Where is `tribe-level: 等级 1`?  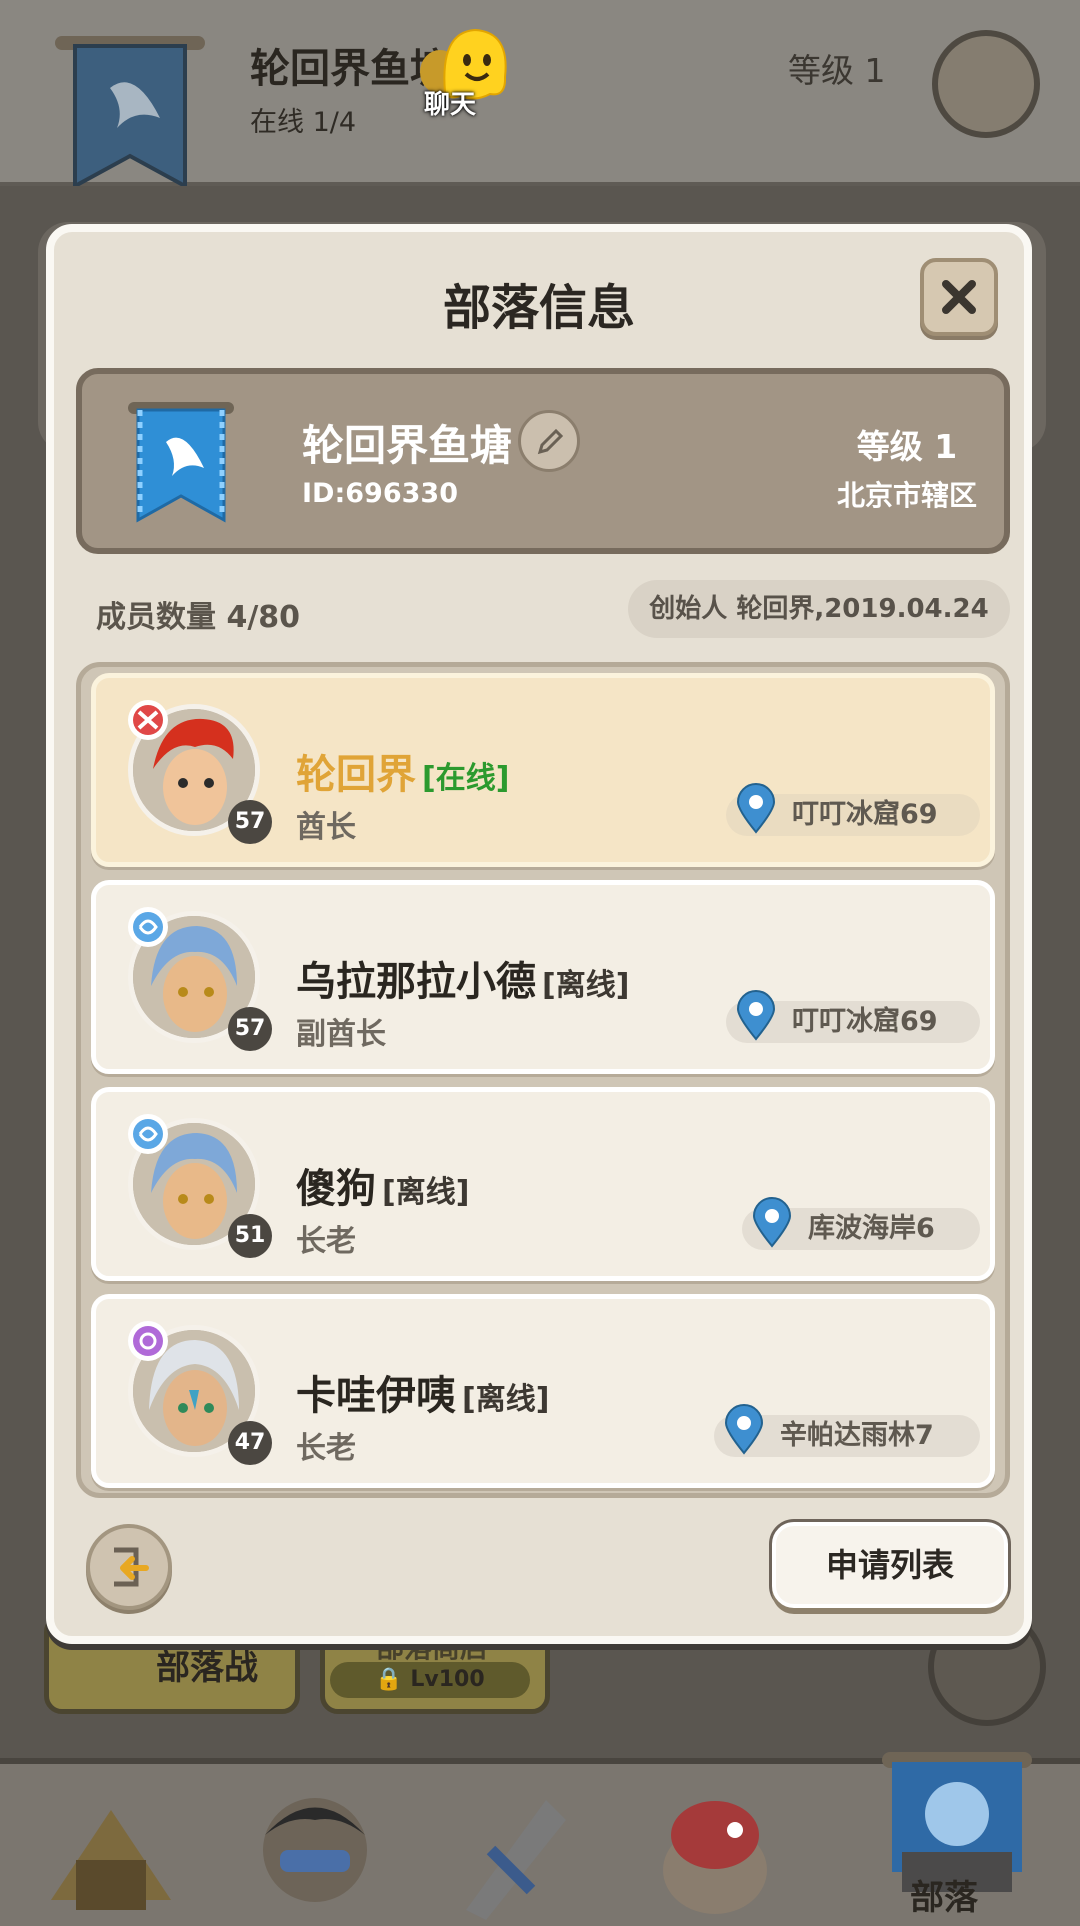 tribe-level: 等级 1 is located at coordinates (907, 446).